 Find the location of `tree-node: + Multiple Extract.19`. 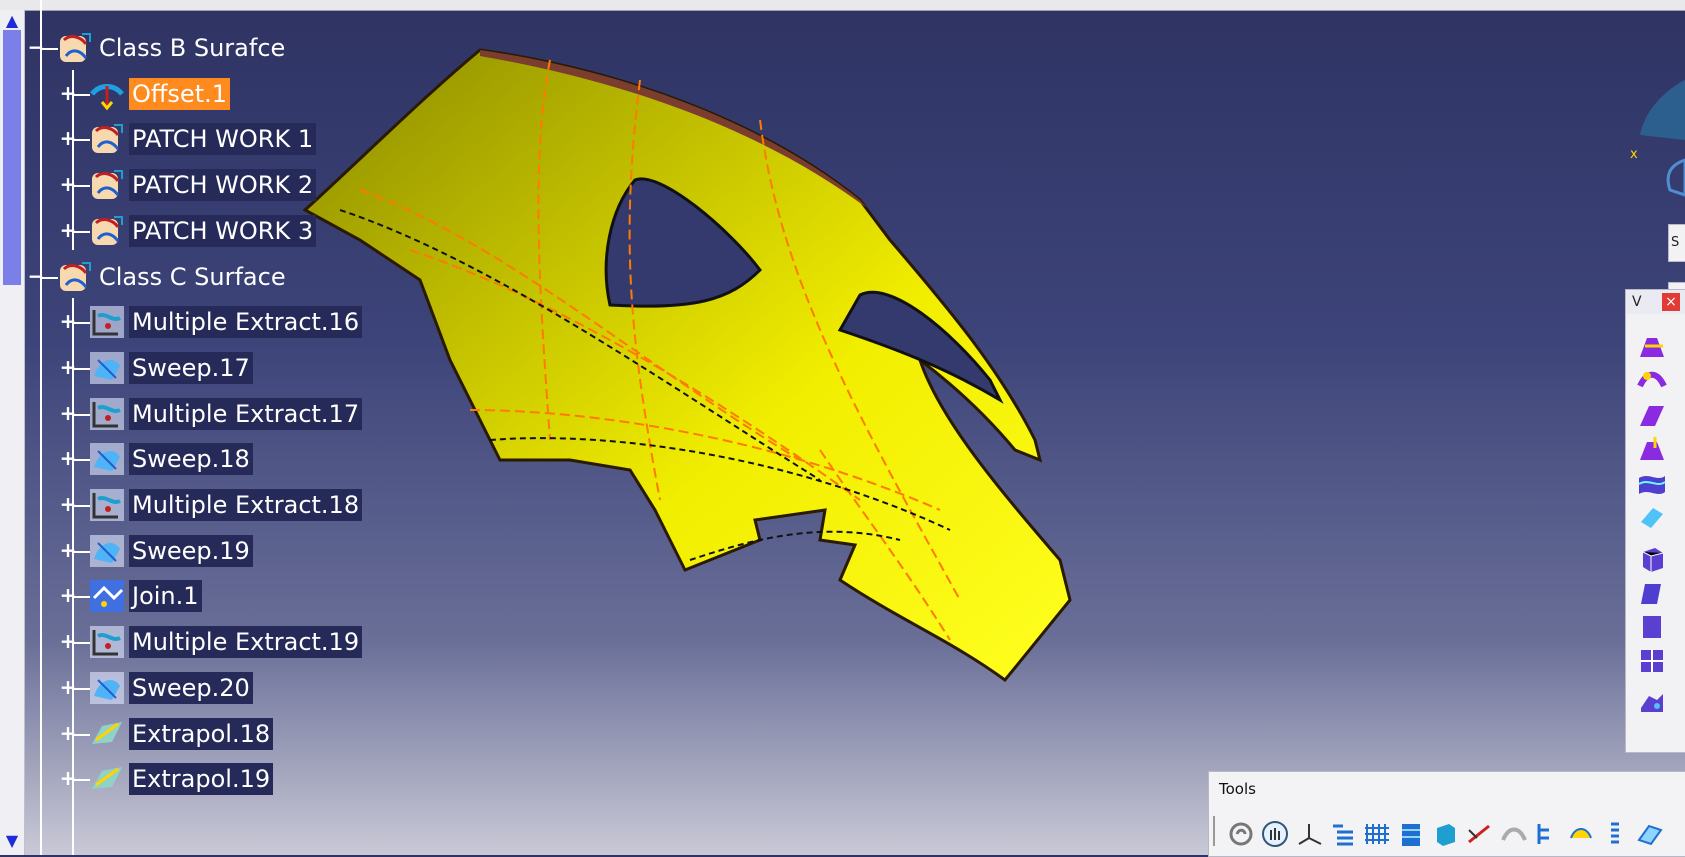

tree-node: + Multiple Extract.19 is located at coordinates (214, 642).